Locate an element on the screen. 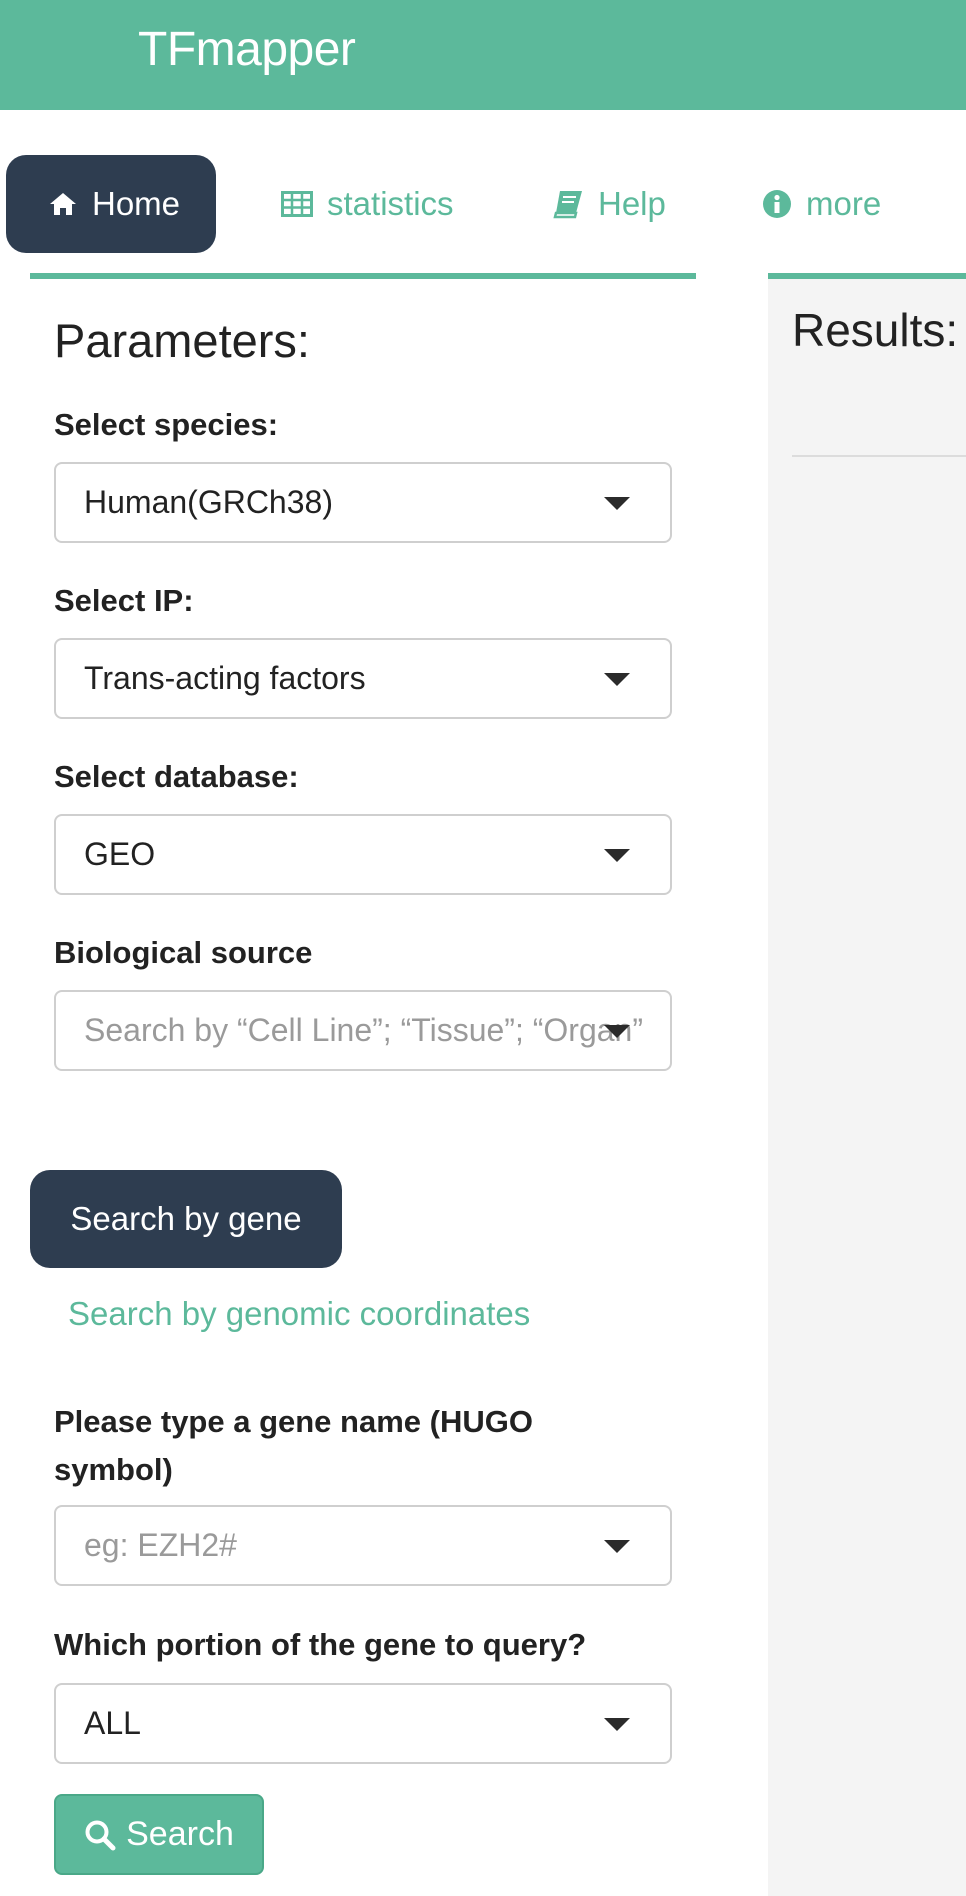  tab-statistics: statistics is located at coordinates (367, 204).